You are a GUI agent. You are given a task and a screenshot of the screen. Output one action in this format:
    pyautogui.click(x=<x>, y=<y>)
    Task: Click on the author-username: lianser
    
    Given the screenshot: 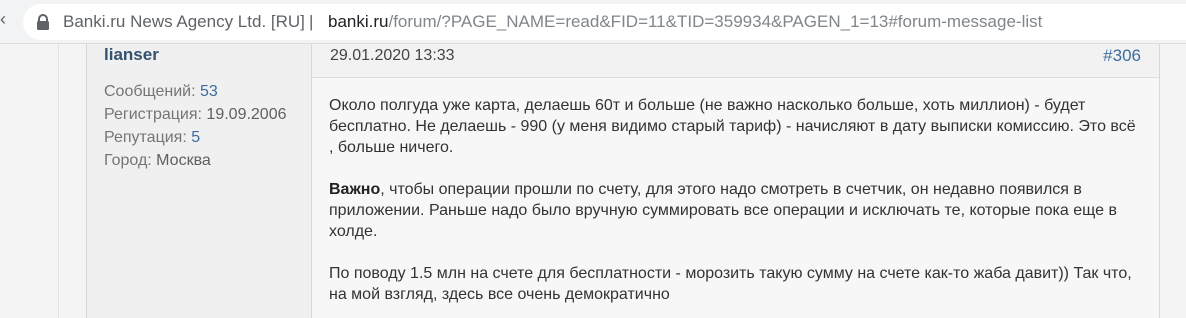 What is the action you would take?
    pyautogui.click(x=131, y=55)
    